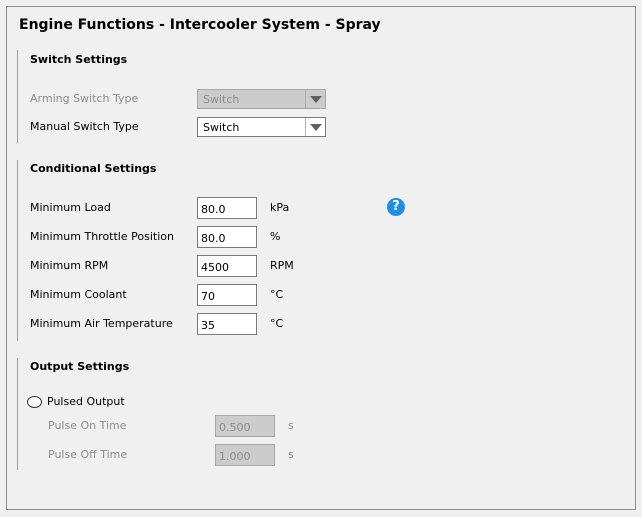 The image size is (642, 517). What do you see at coordinates (280, 207) in the screenshot?
I see `minimum-load-unit: kPa` at bounding box center [280, 207].